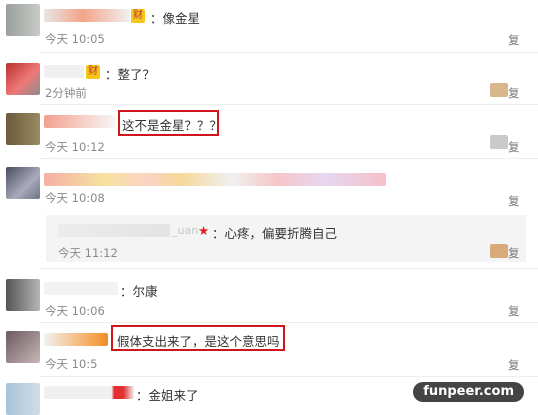 The width and height of the screenshot is (538, 415). What do you see at coordinates (139, 291) in the screenshot?
I see `comment-text: ：尔康` at bounding box center [139, 291].